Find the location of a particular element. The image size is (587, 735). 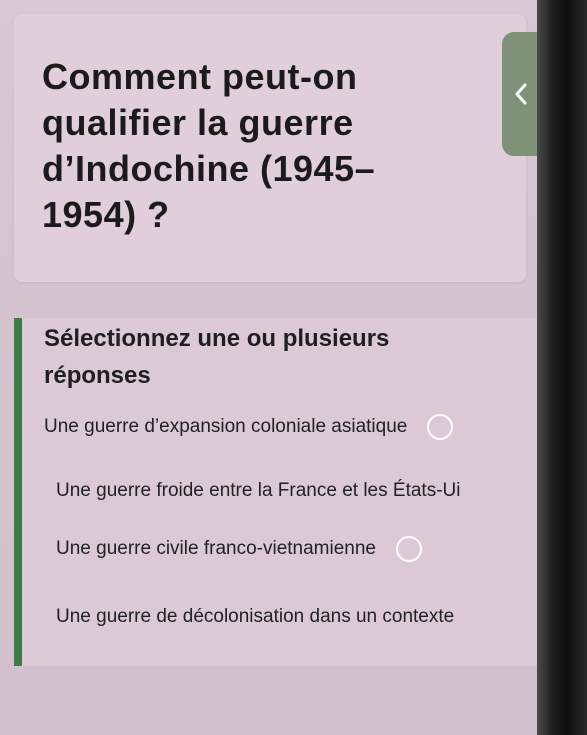

answer-option: Une guerre civile franco-vietnamienne is located at coordinates (239, 549).